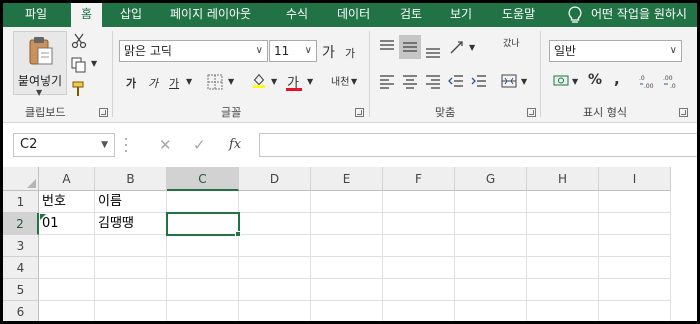 Image resolution: width=700 pixels, height=324 pixels. I want to click on cancel-entry-button: ✕, so click(165, 145).